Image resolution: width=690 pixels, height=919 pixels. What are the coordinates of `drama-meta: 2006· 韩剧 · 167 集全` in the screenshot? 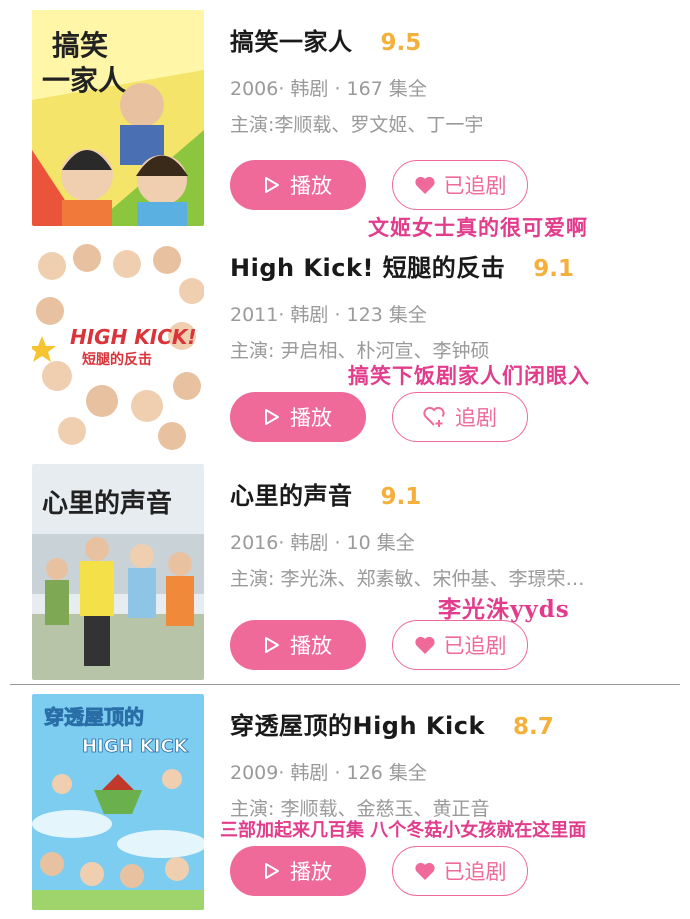 It's located at (328, 89).